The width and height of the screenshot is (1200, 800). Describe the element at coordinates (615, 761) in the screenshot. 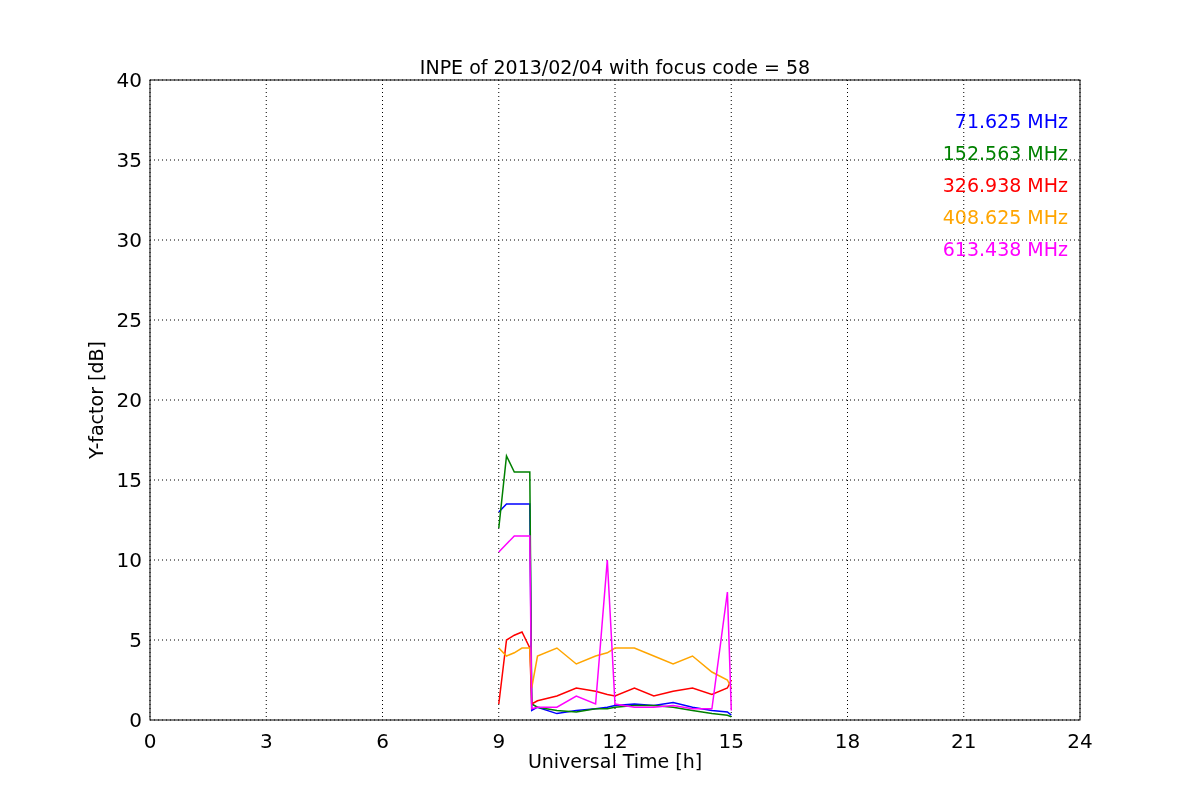

I see `x-axis-label: Universal Time [h]` at that location.